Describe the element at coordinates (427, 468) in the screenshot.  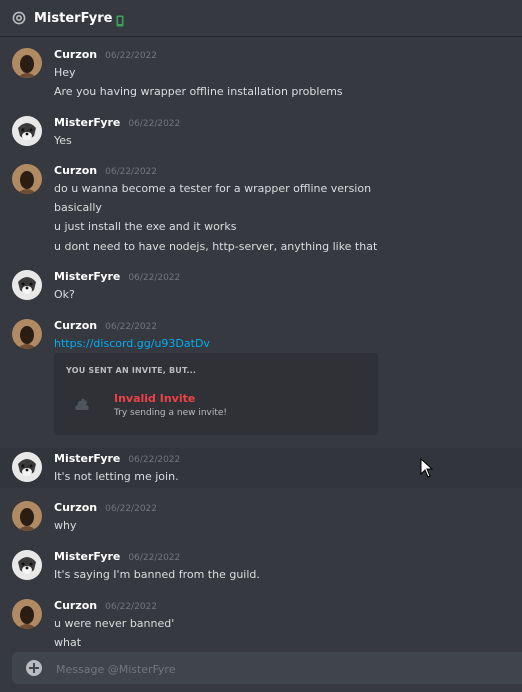
I see `mouse-cursor-icon` at that location.